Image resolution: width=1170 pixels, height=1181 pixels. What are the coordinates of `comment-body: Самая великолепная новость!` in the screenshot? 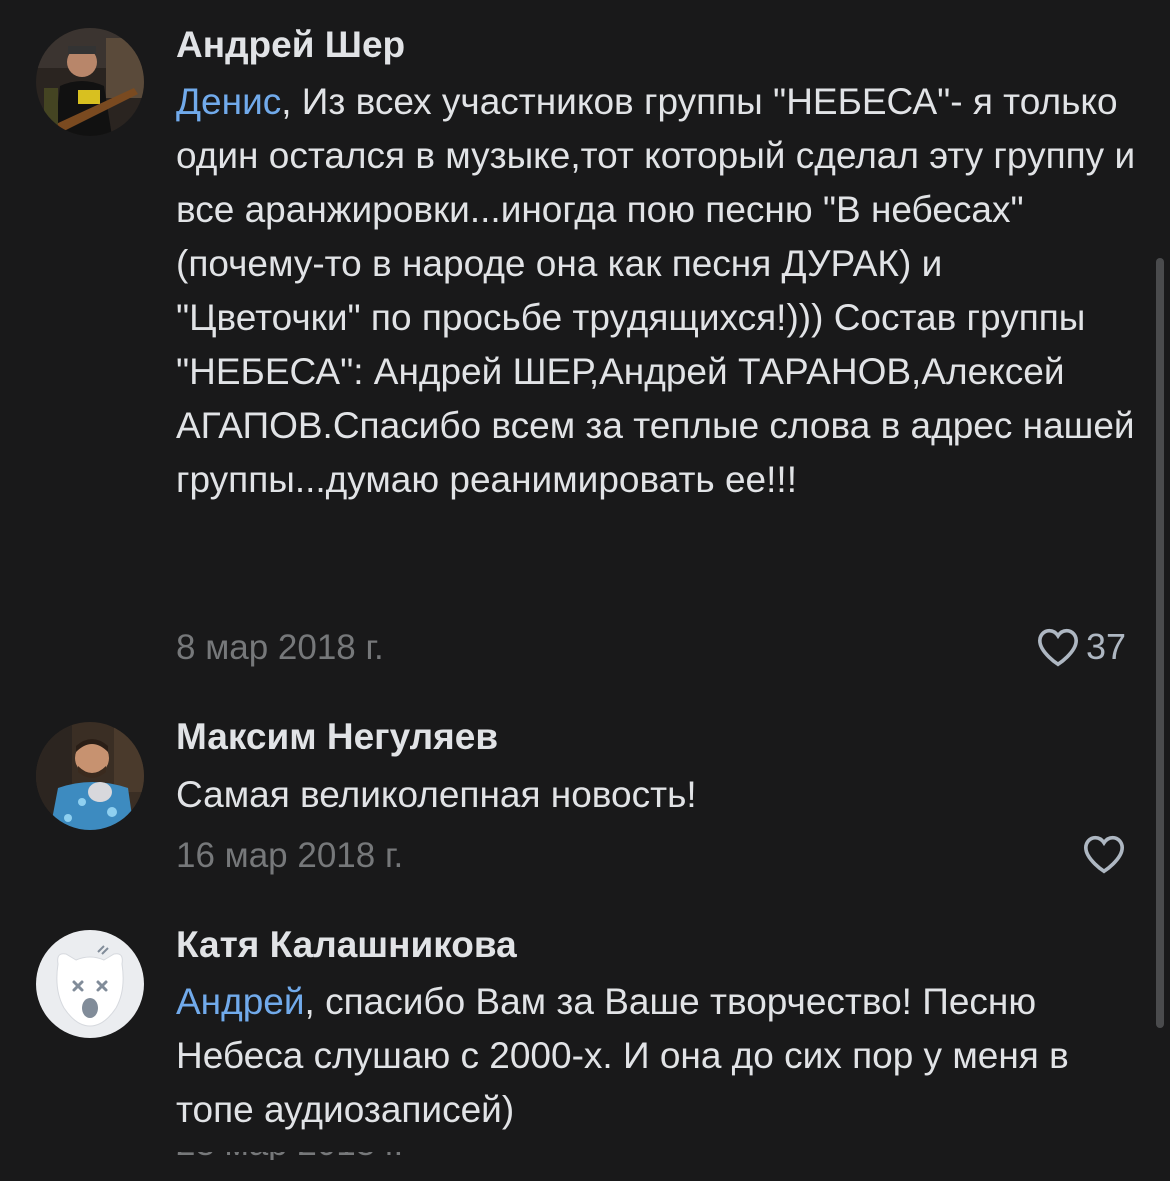 It's located at (436, 794).